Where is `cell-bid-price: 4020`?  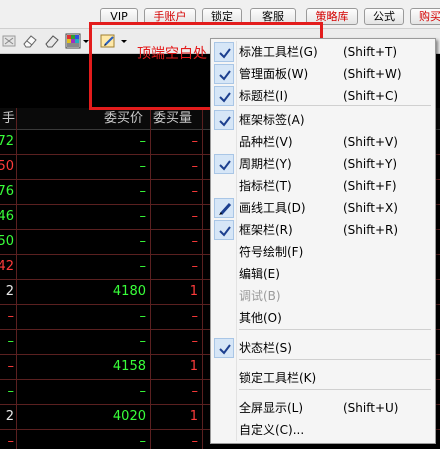 cell-bid-price: 4020 is located at coordinates (129, 416).